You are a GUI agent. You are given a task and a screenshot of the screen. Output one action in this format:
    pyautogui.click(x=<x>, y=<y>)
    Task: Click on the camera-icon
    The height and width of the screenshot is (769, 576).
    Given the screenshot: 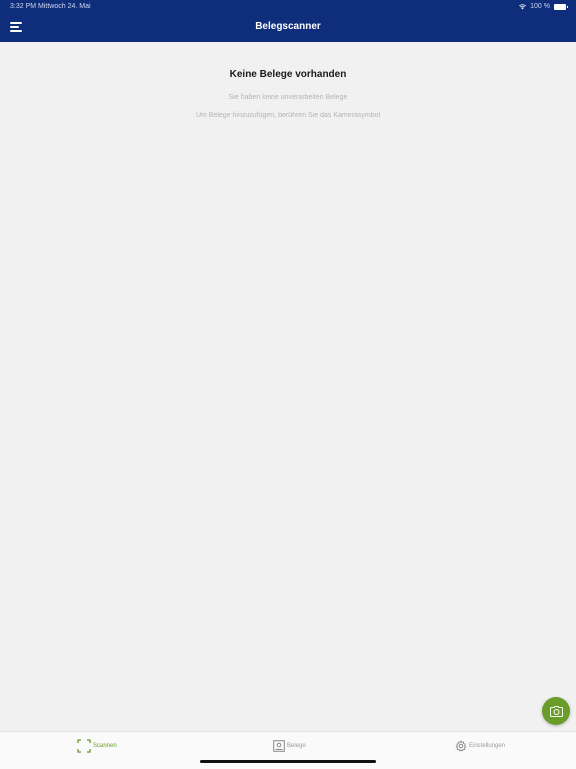 What is the action you would take?
    pyautogui.click(x=556, y=711)
    